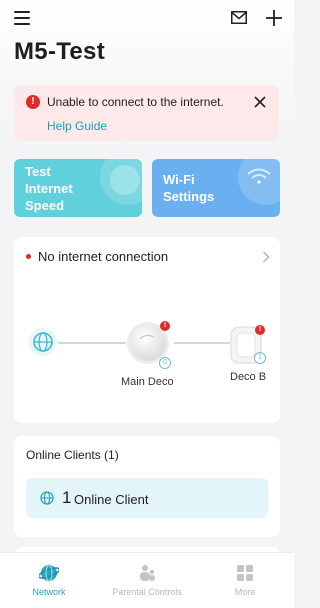 The height and width of the screenshot is (608, 320). Describe the element at coordinates (43, 342) in the screenshot. I see `internet-globe-icon` at that location.